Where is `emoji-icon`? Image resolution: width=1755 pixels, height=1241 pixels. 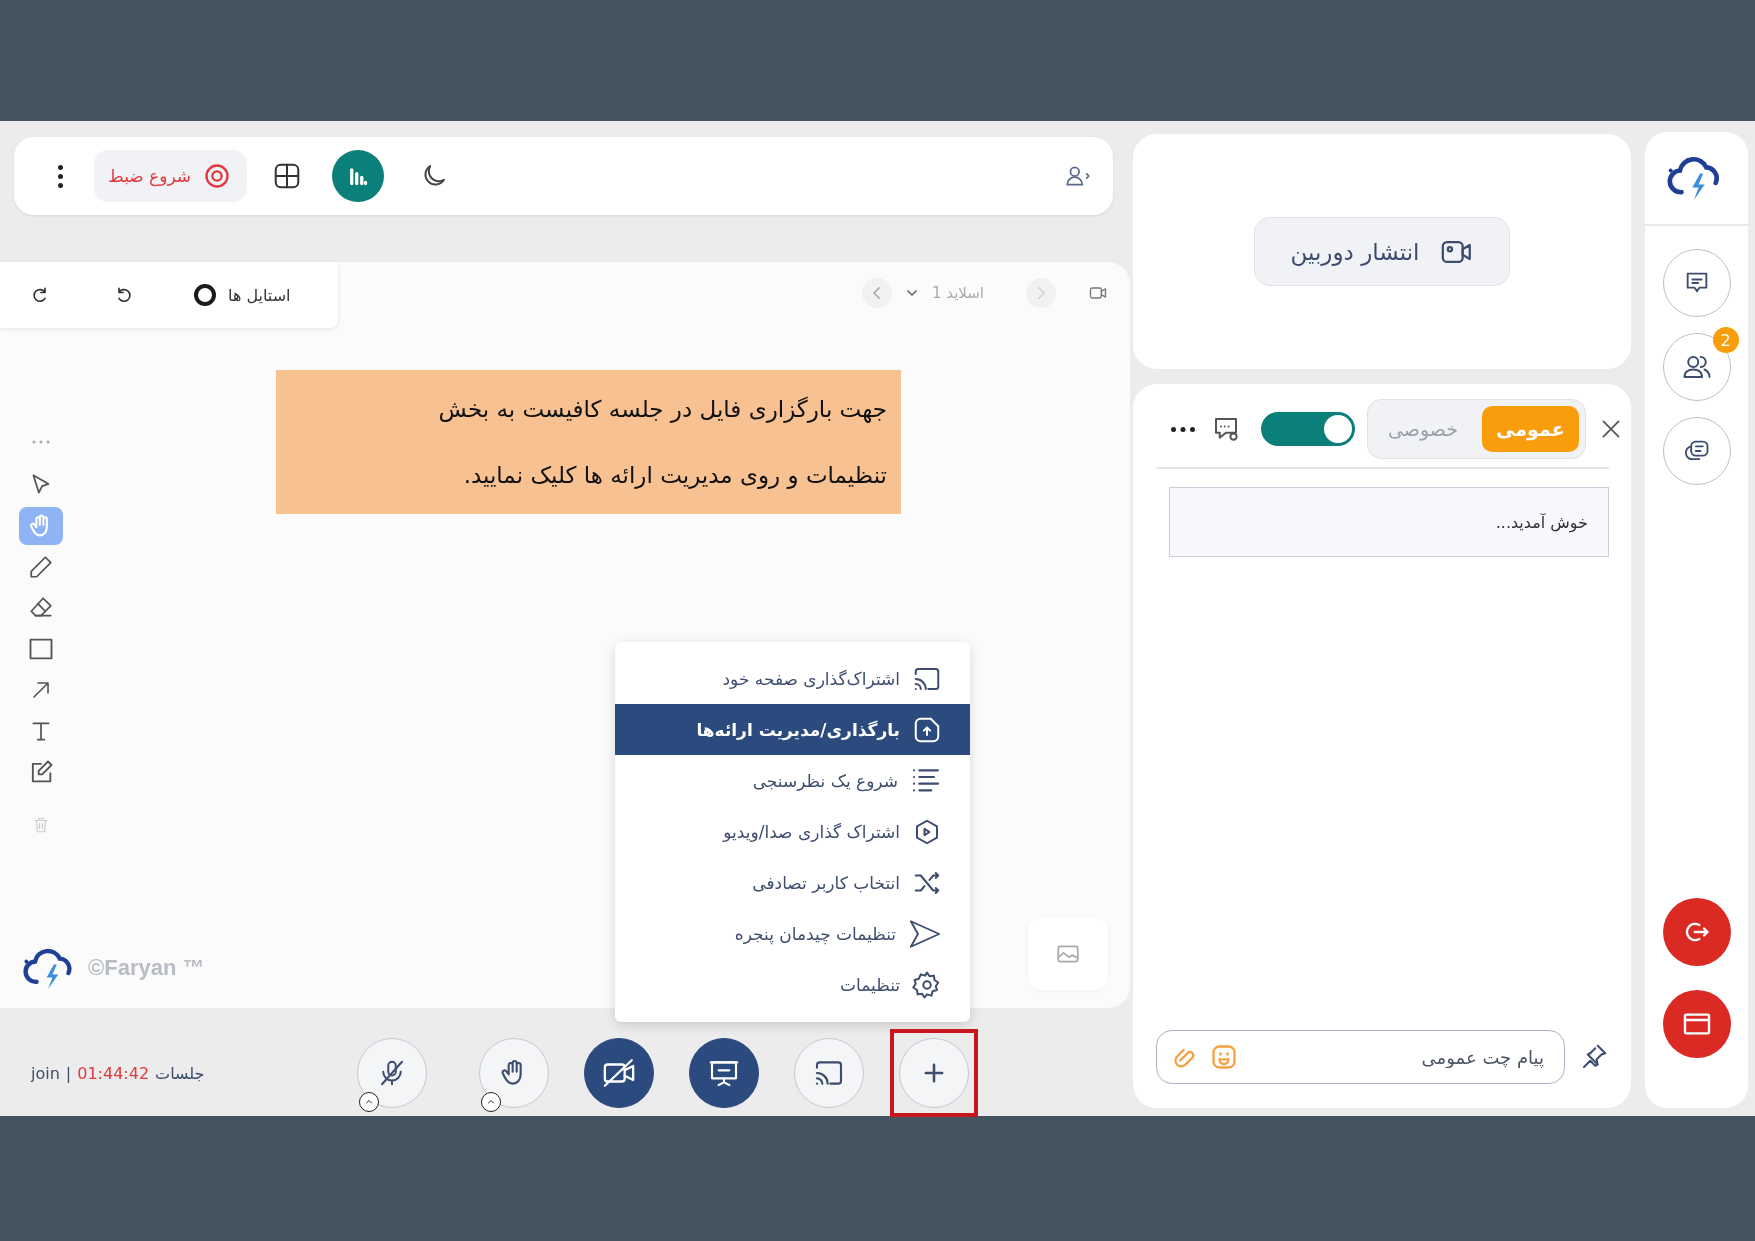 emoji-icon is located at coordinates (1224, 1057).